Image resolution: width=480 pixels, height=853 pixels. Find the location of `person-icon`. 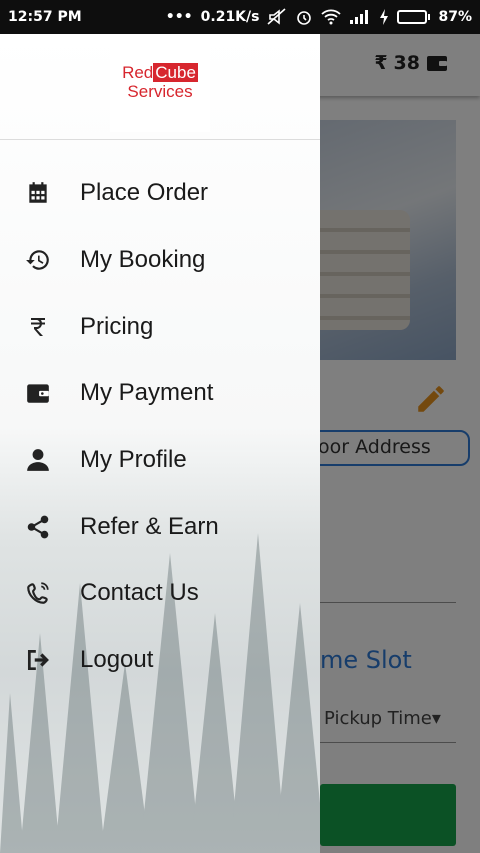

person-icon is located at coordinates (38, 460).